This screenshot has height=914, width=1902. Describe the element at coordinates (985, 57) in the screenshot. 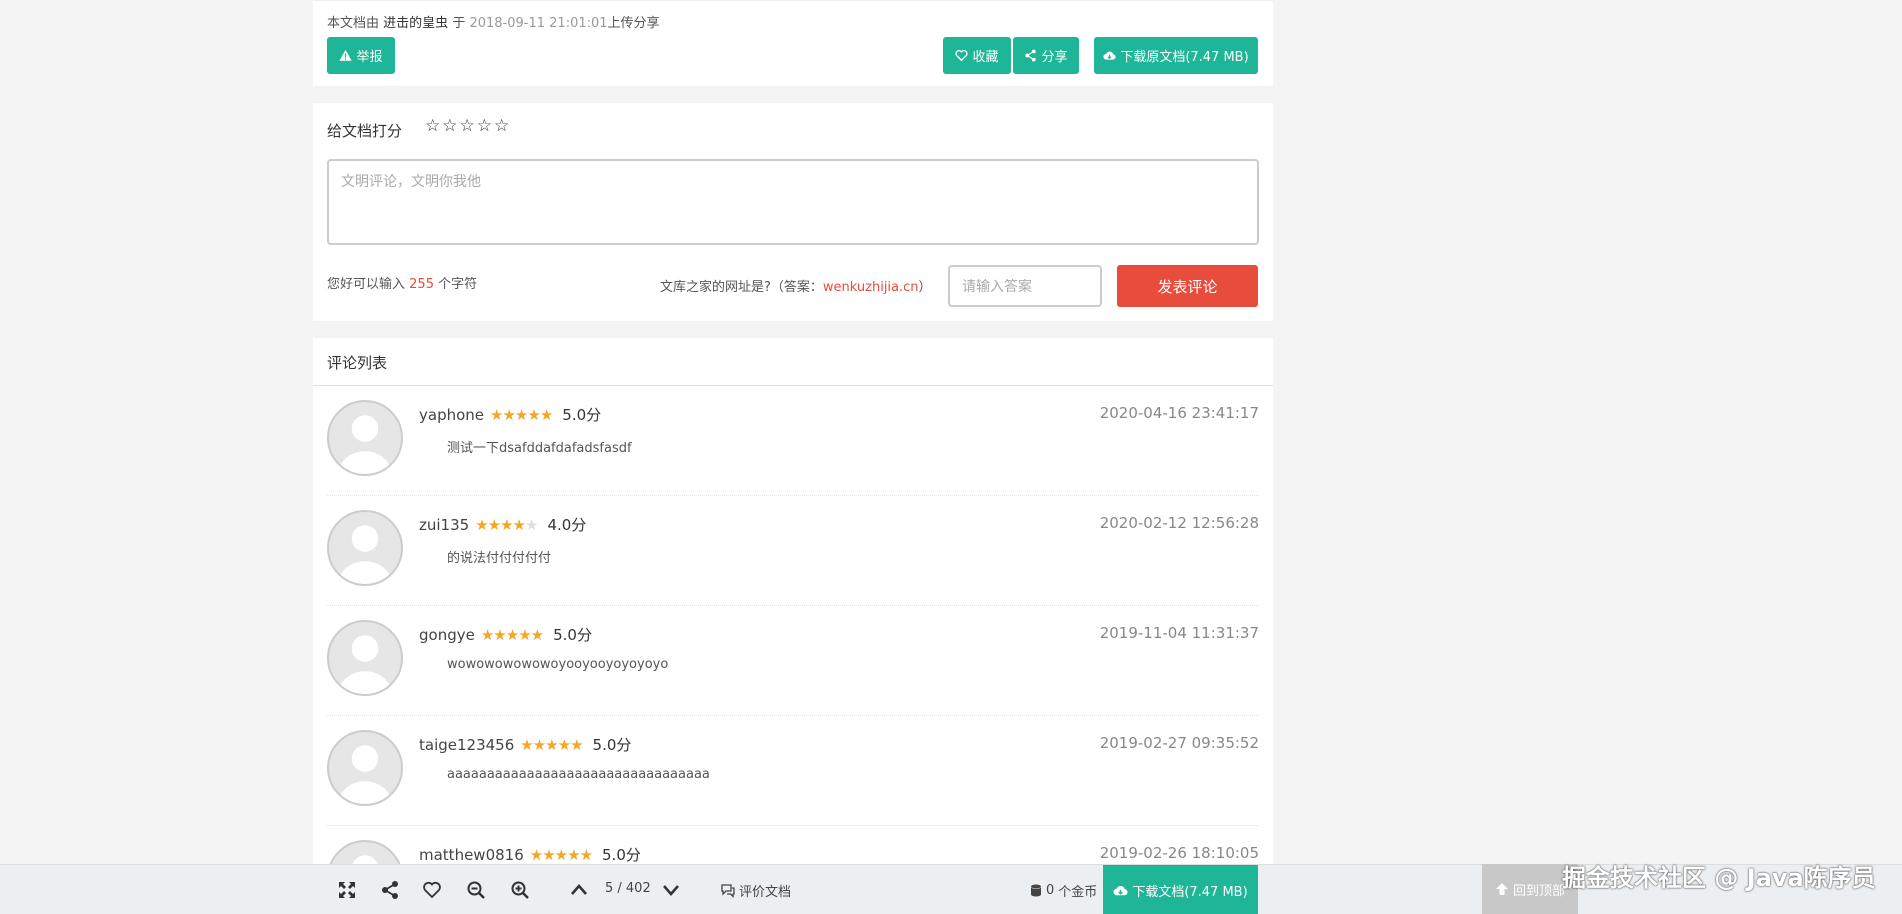

I see `favorite-label: 收藏` at that location.